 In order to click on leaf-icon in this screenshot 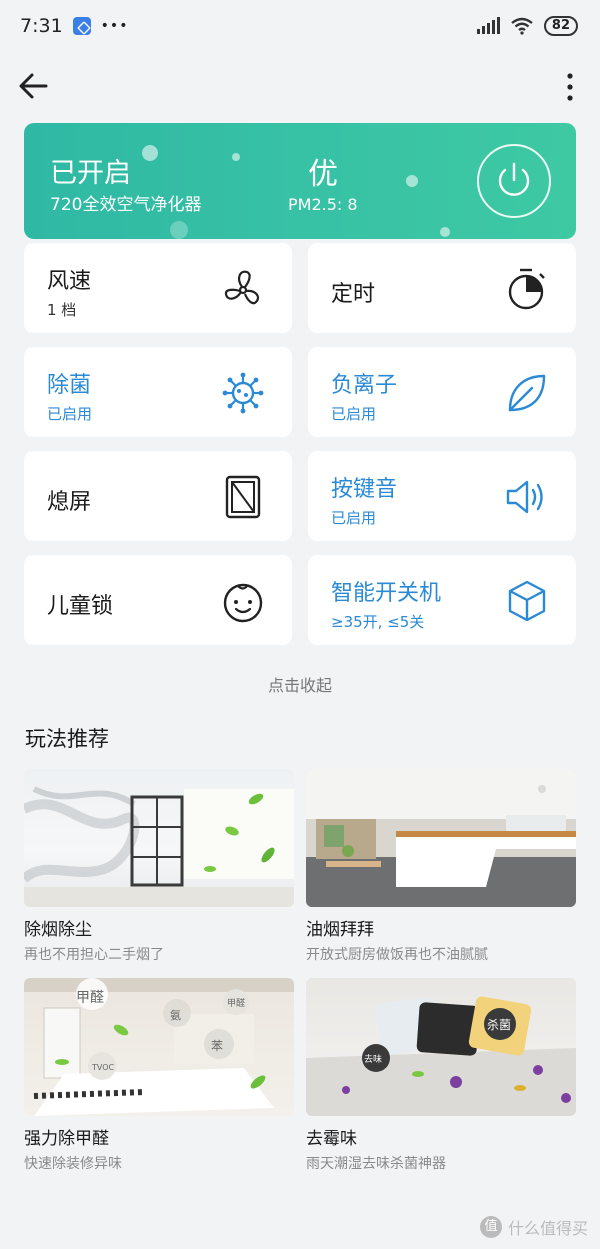, I will do `click(527, 393)`.